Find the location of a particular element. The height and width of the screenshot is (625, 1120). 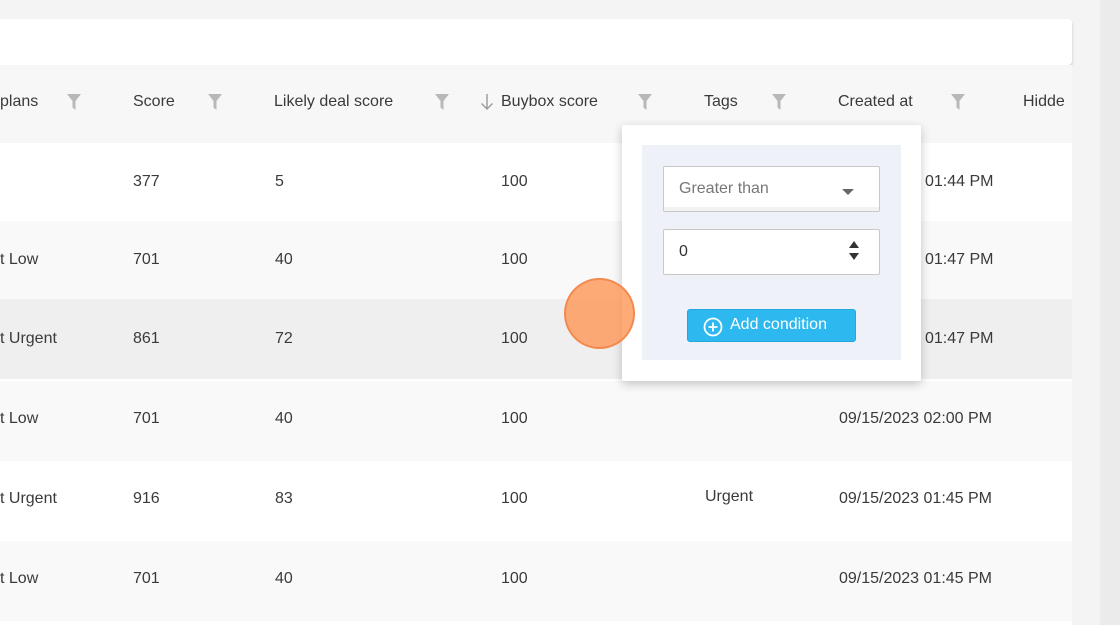

value-number-input: 0 is located at coordinates (771, 252).